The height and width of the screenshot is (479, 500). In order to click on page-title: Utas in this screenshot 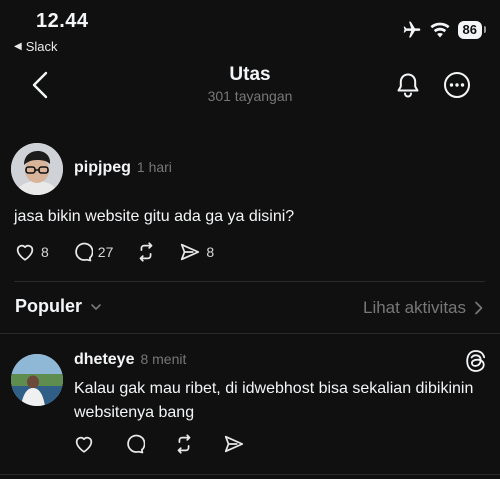, I will do `click(250, 74)`.